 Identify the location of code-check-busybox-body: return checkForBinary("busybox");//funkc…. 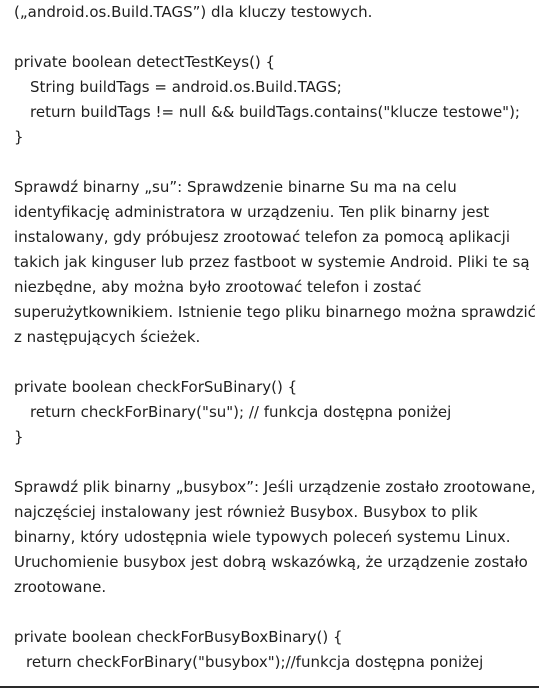
(255, 662).